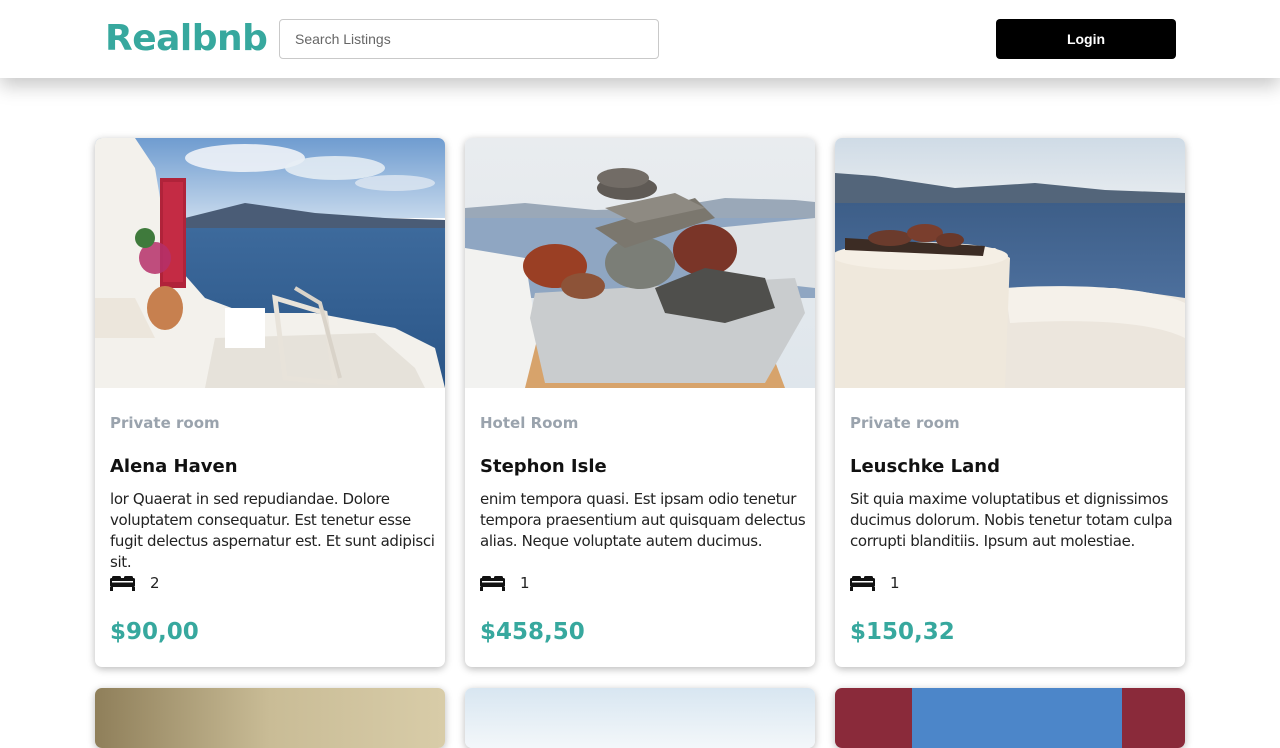  What do you see at coordinates (155, 583) in the screenshot?
I see `bed-count: 2` at bounding box center [155, 583].